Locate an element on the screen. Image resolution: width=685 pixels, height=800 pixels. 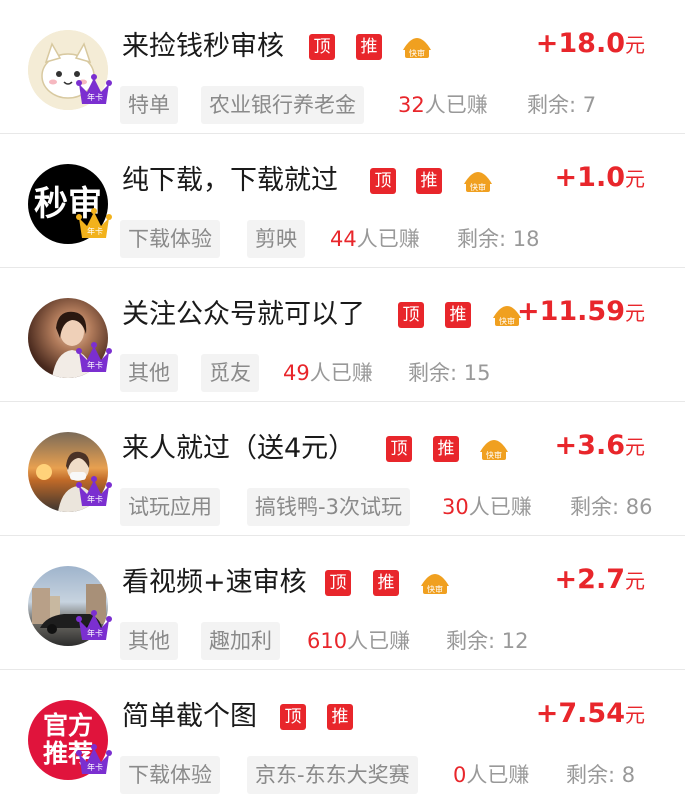
reward-amount: +1.0元 is located at coordinates (599, 177).